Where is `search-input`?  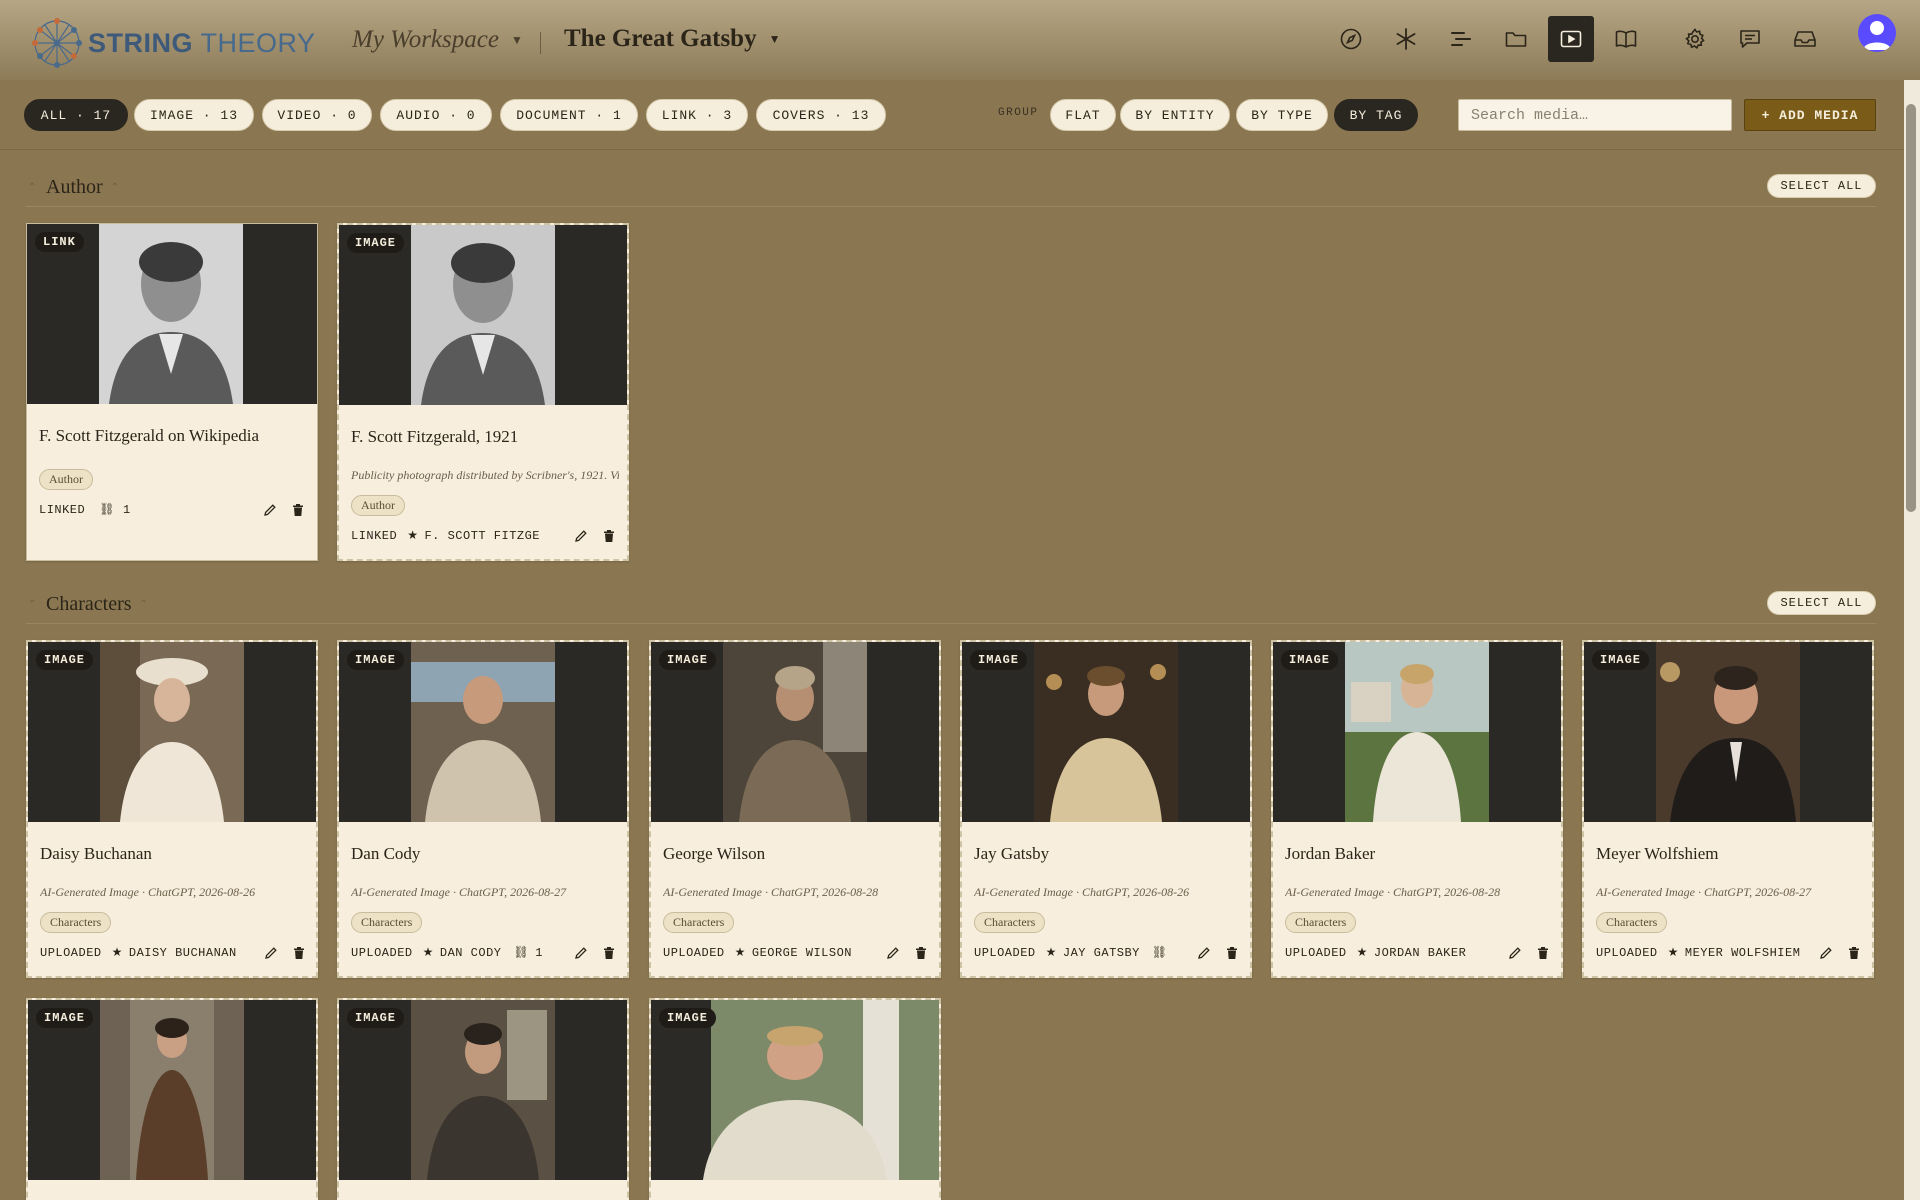 search-input is located at coordinates (1595, 115).